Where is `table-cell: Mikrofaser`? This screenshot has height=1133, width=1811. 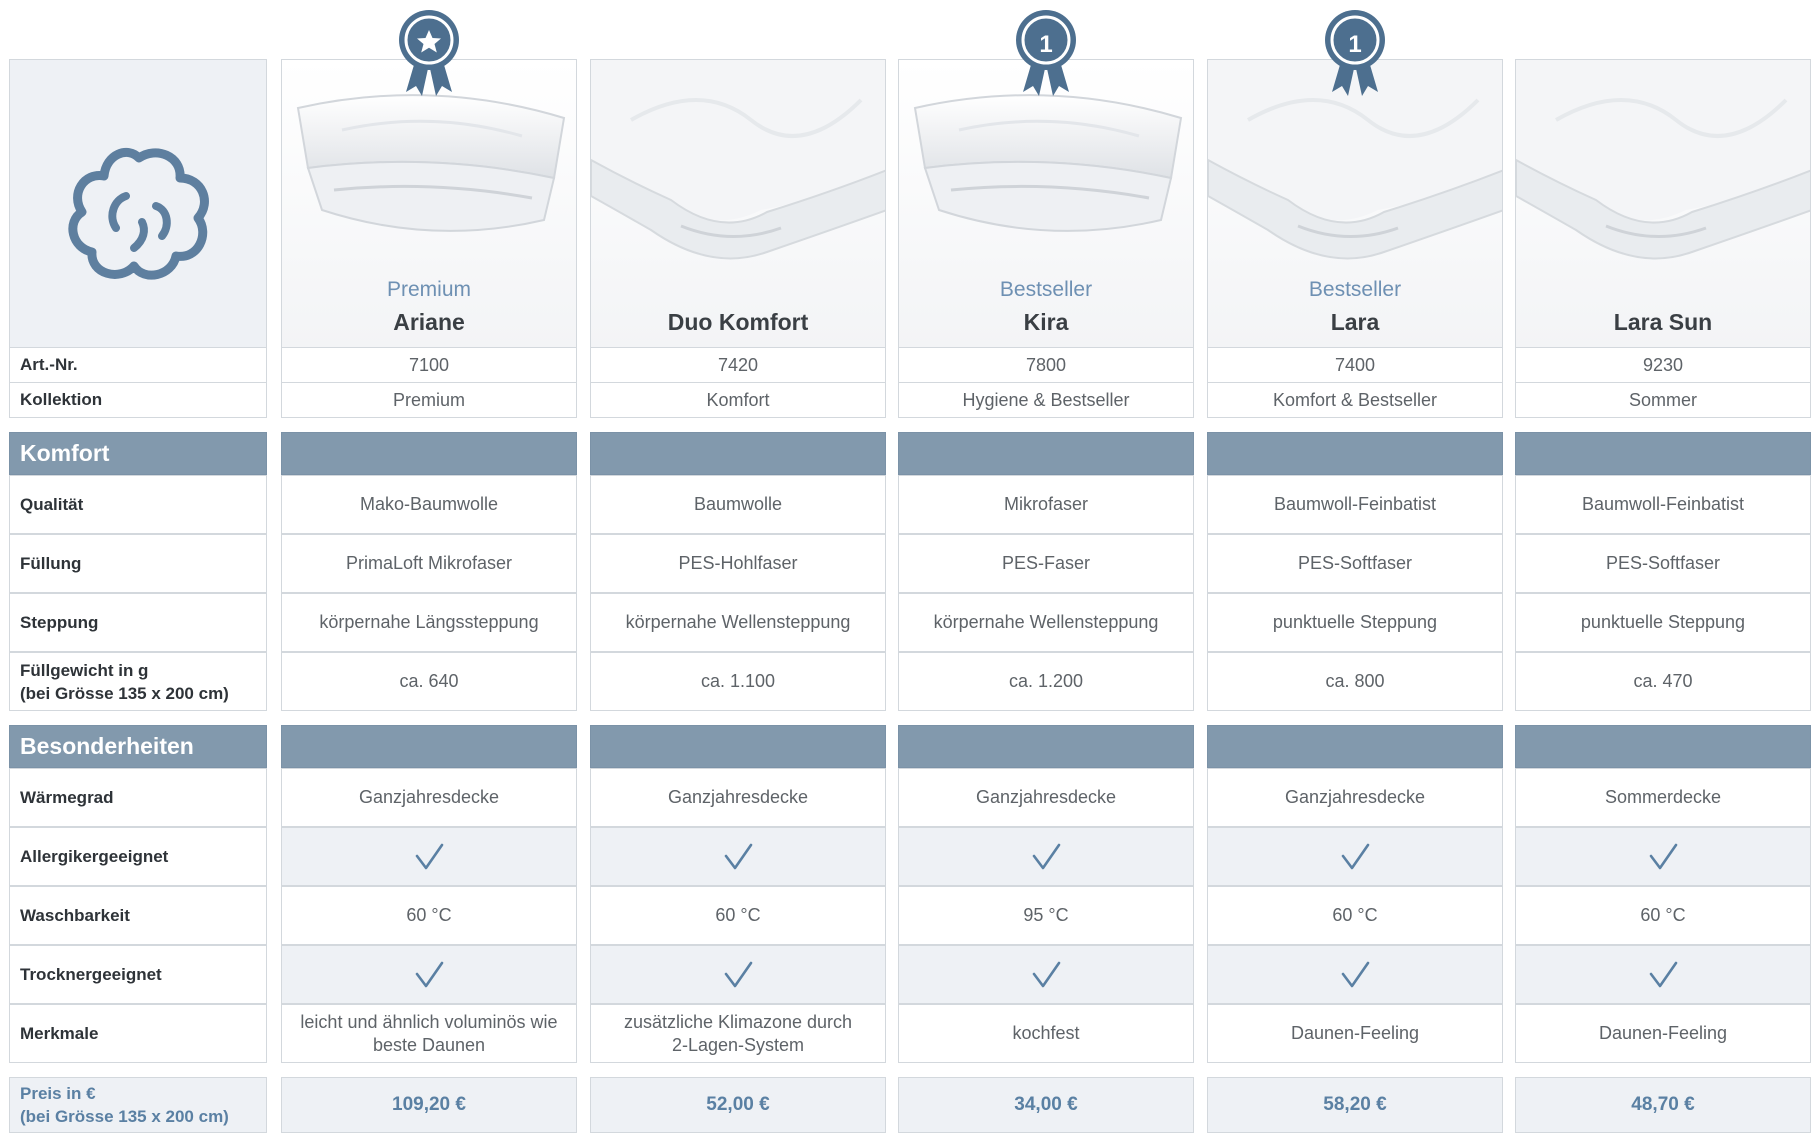
table-cell: Mikrofaser is located at coordinates (1046, 504).